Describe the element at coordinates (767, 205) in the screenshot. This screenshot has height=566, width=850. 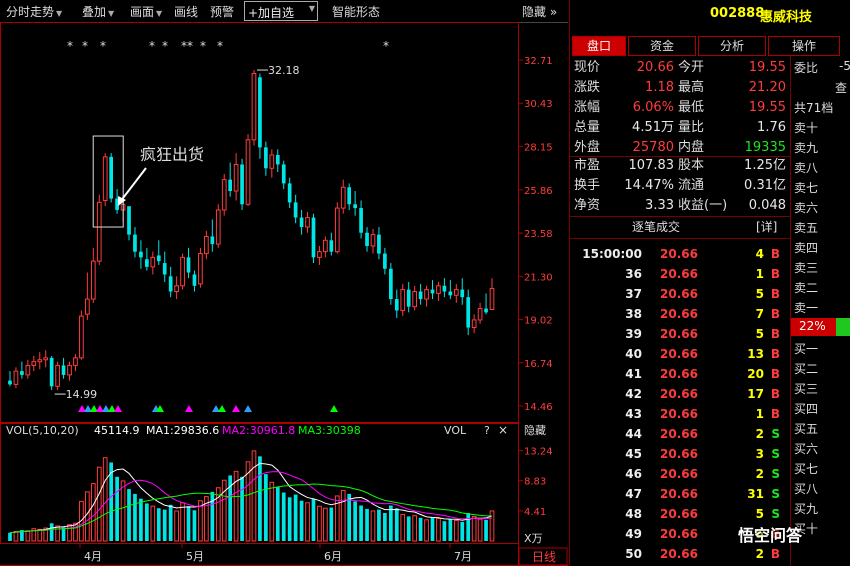
I see `fund-value: 0.048` at that location.